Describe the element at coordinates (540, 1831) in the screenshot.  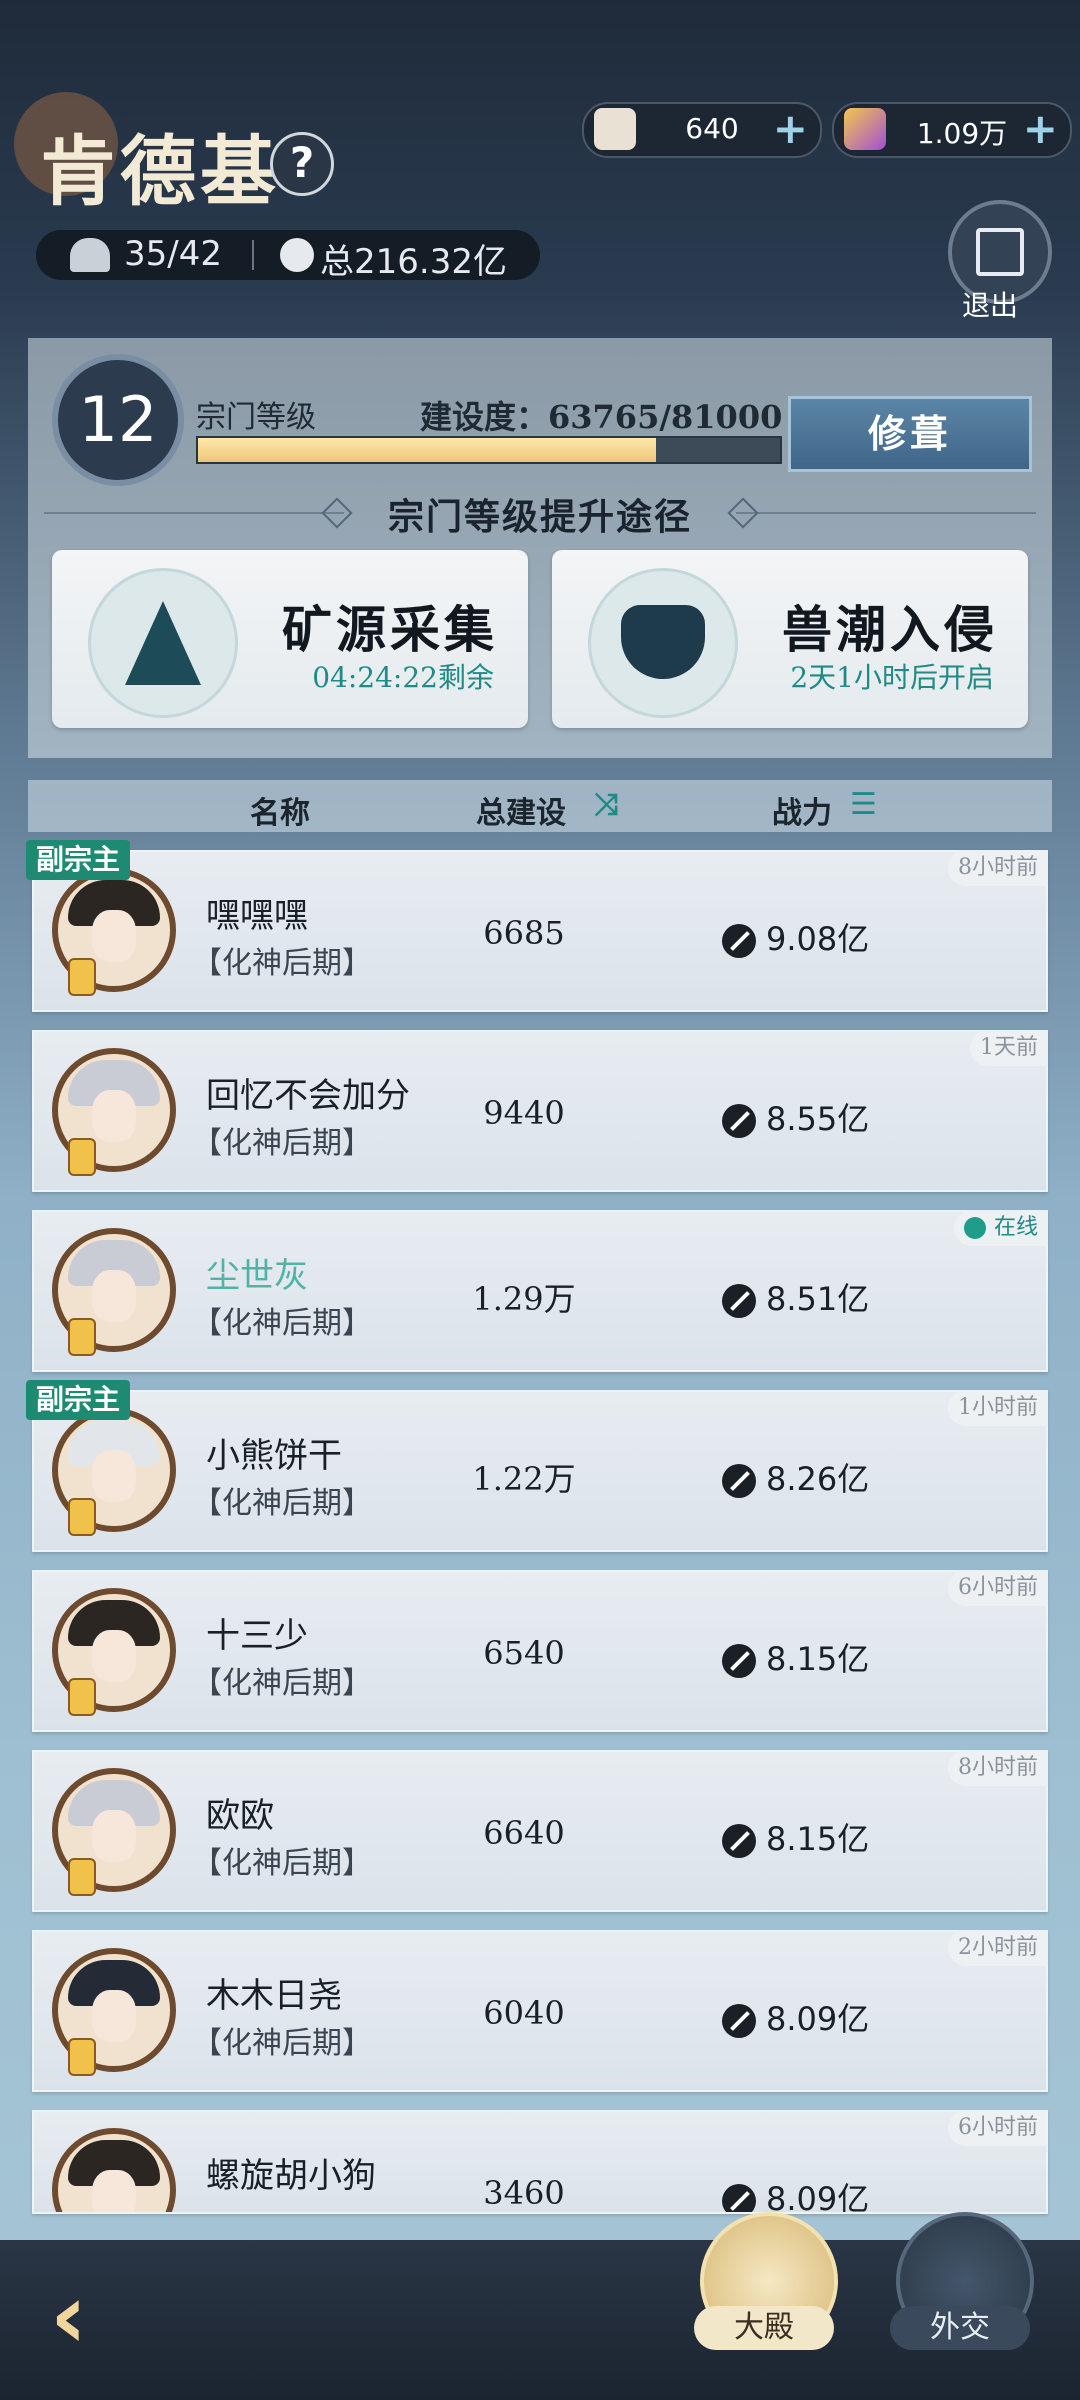
I see `member-row: 欧欧 【化神后期】 6640 8.15亿 8小时前` at that location.